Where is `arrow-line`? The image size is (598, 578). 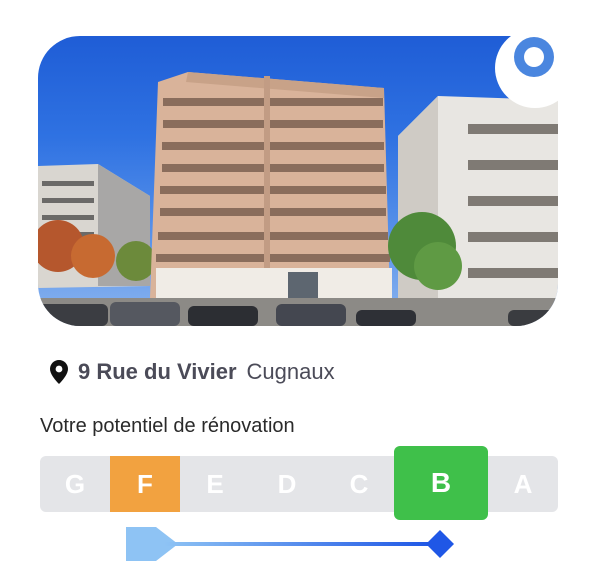 arrow-line is located at coordinates (298, 544).